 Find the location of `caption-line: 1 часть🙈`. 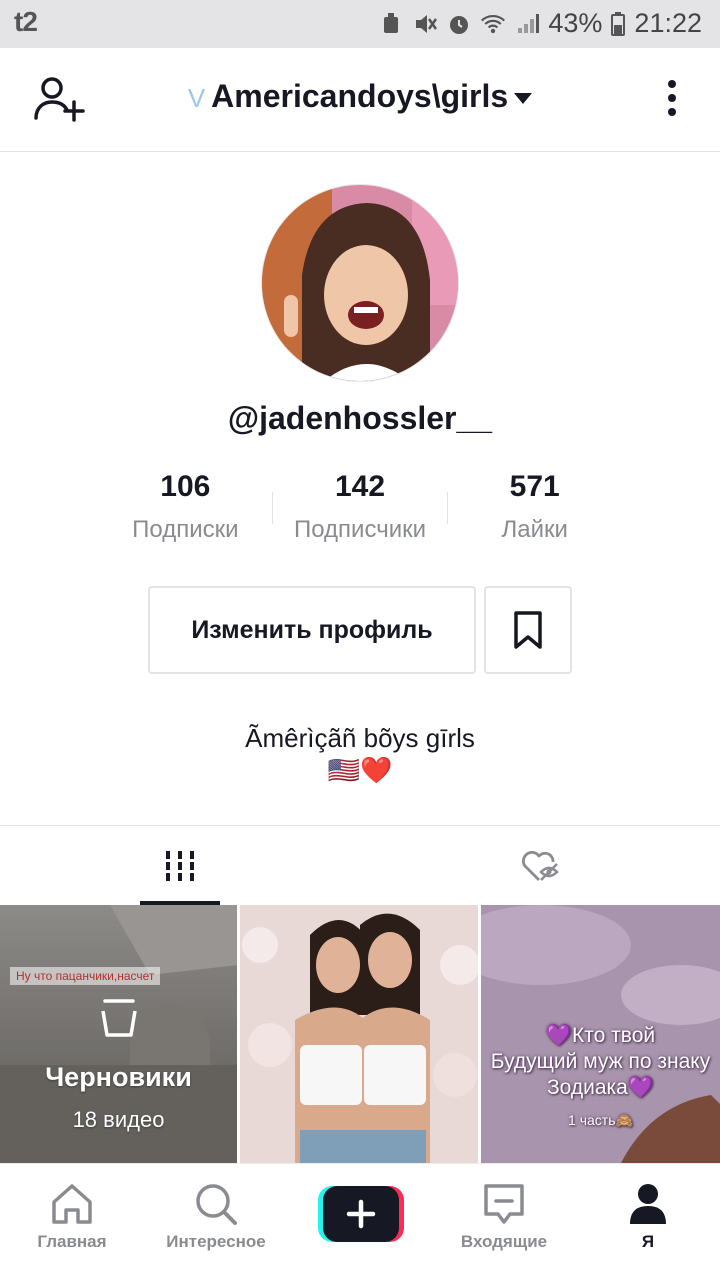

caption-line: 1 часть🙈 is located at coordinates (600, 1120).